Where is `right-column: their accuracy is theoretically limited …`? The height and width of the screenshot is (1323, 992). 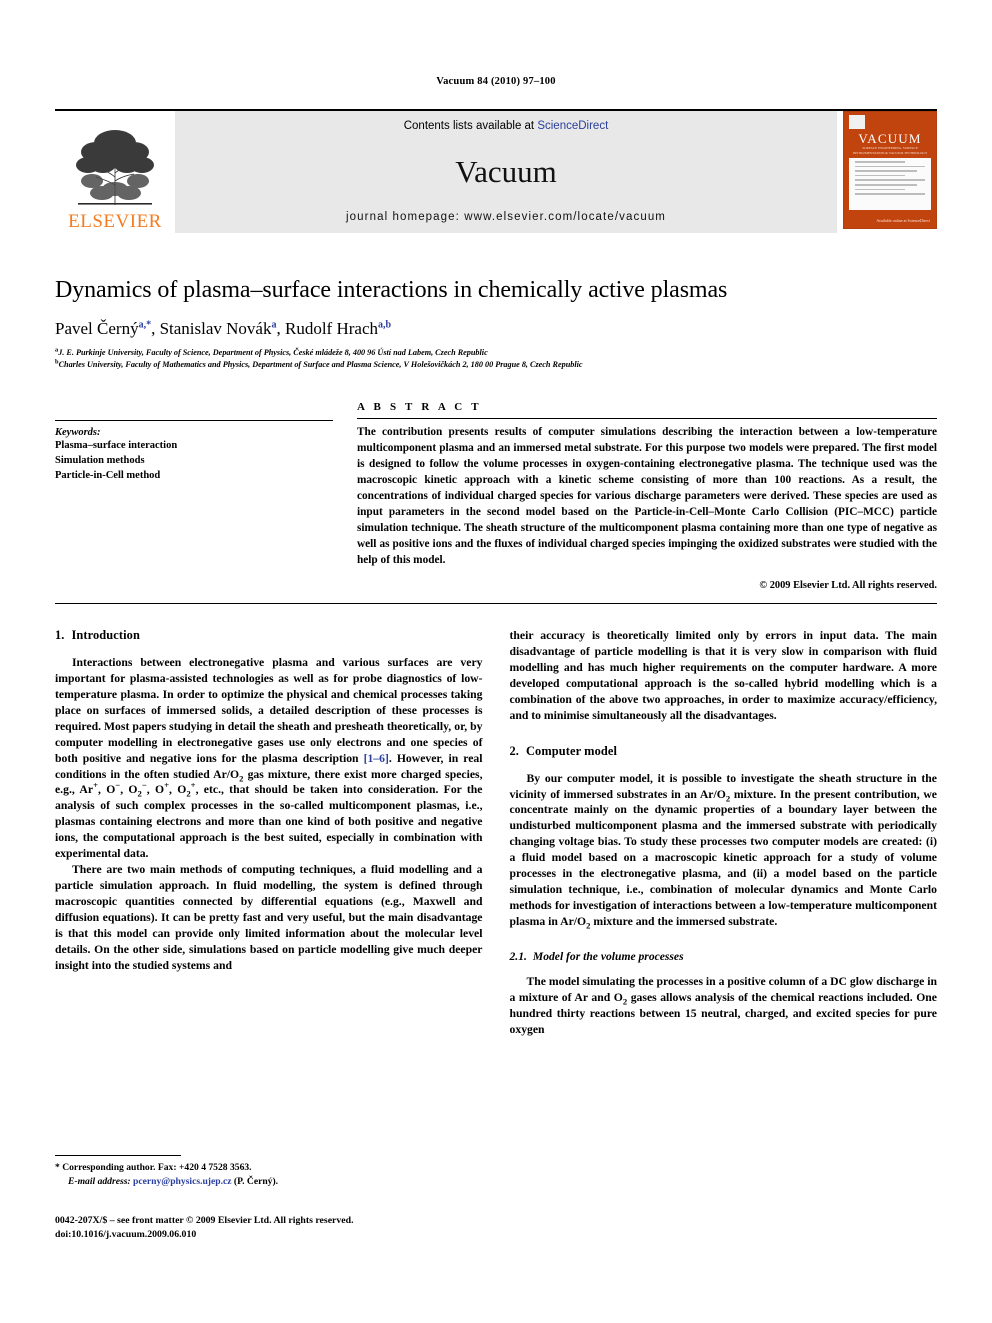
right-column: their accuracy is theoretically limited … is located at coordinates (724, 833).